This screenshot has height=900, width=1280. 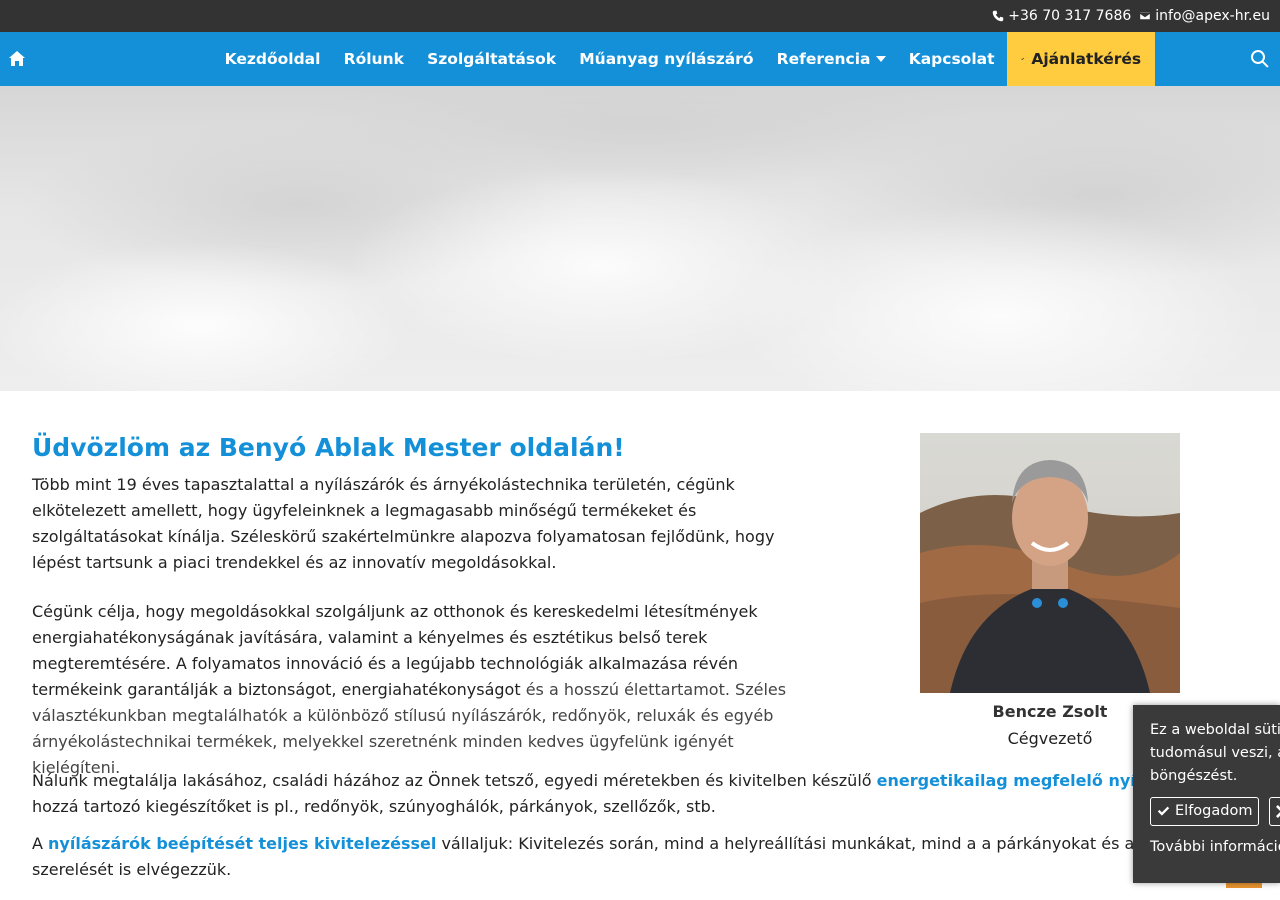 What do you see at coordinates (1215, 753) in the screenshot?
I see `cookie-text-2: tudomásul veszi, amennyiben` at bounding box center [1215, 753].